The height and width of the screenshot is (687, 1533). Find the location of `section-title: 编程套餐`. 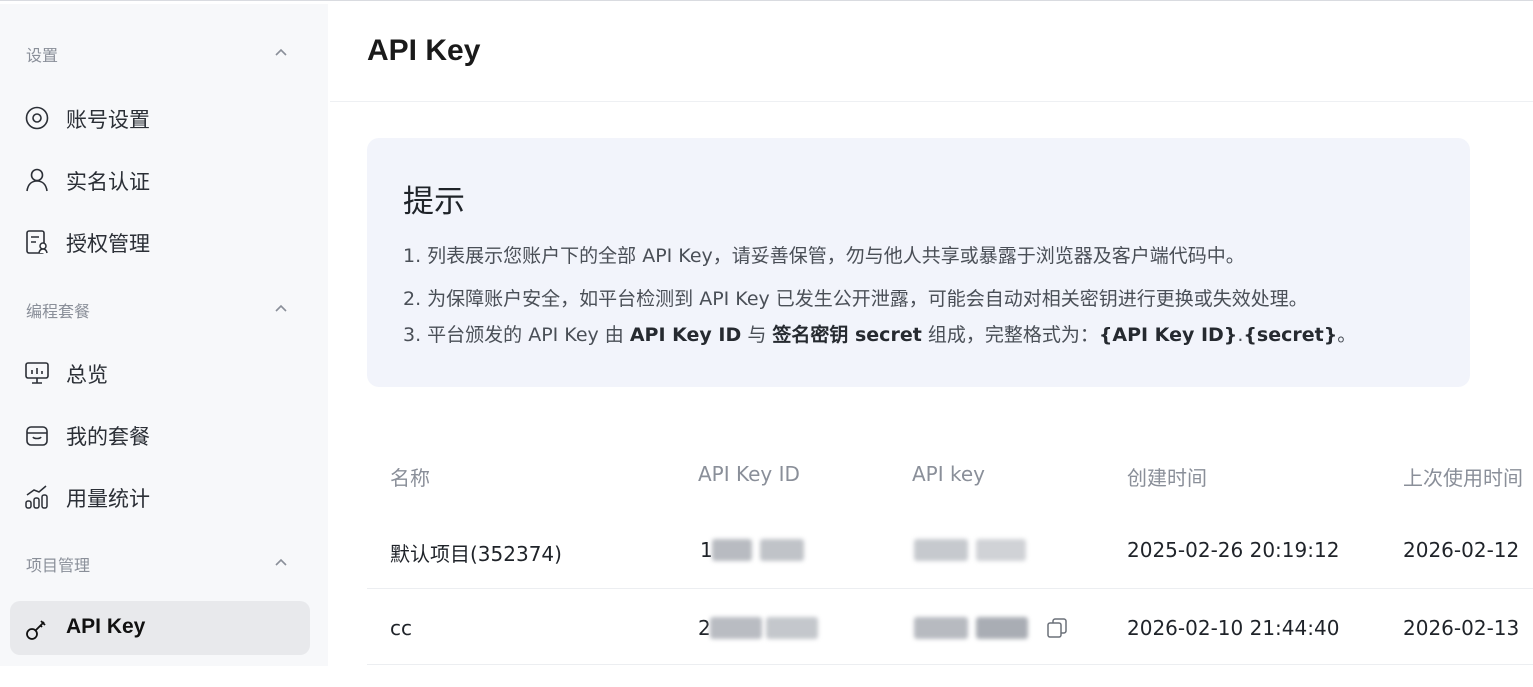

section-title: 编程套餐 is located at coordinates (58, 311).